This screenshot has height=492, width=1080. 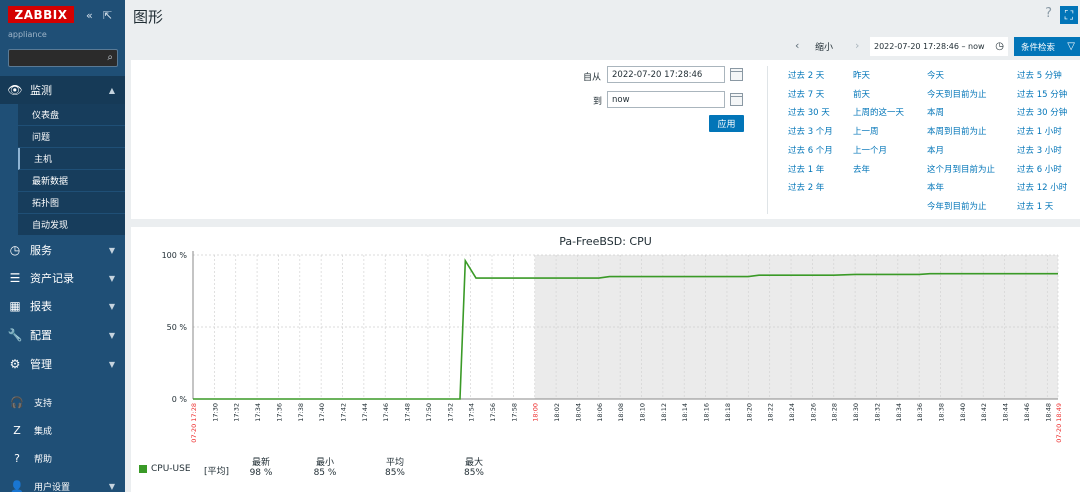 I want to click on x-tick-label: 18:04, so click(x=578, y=412).